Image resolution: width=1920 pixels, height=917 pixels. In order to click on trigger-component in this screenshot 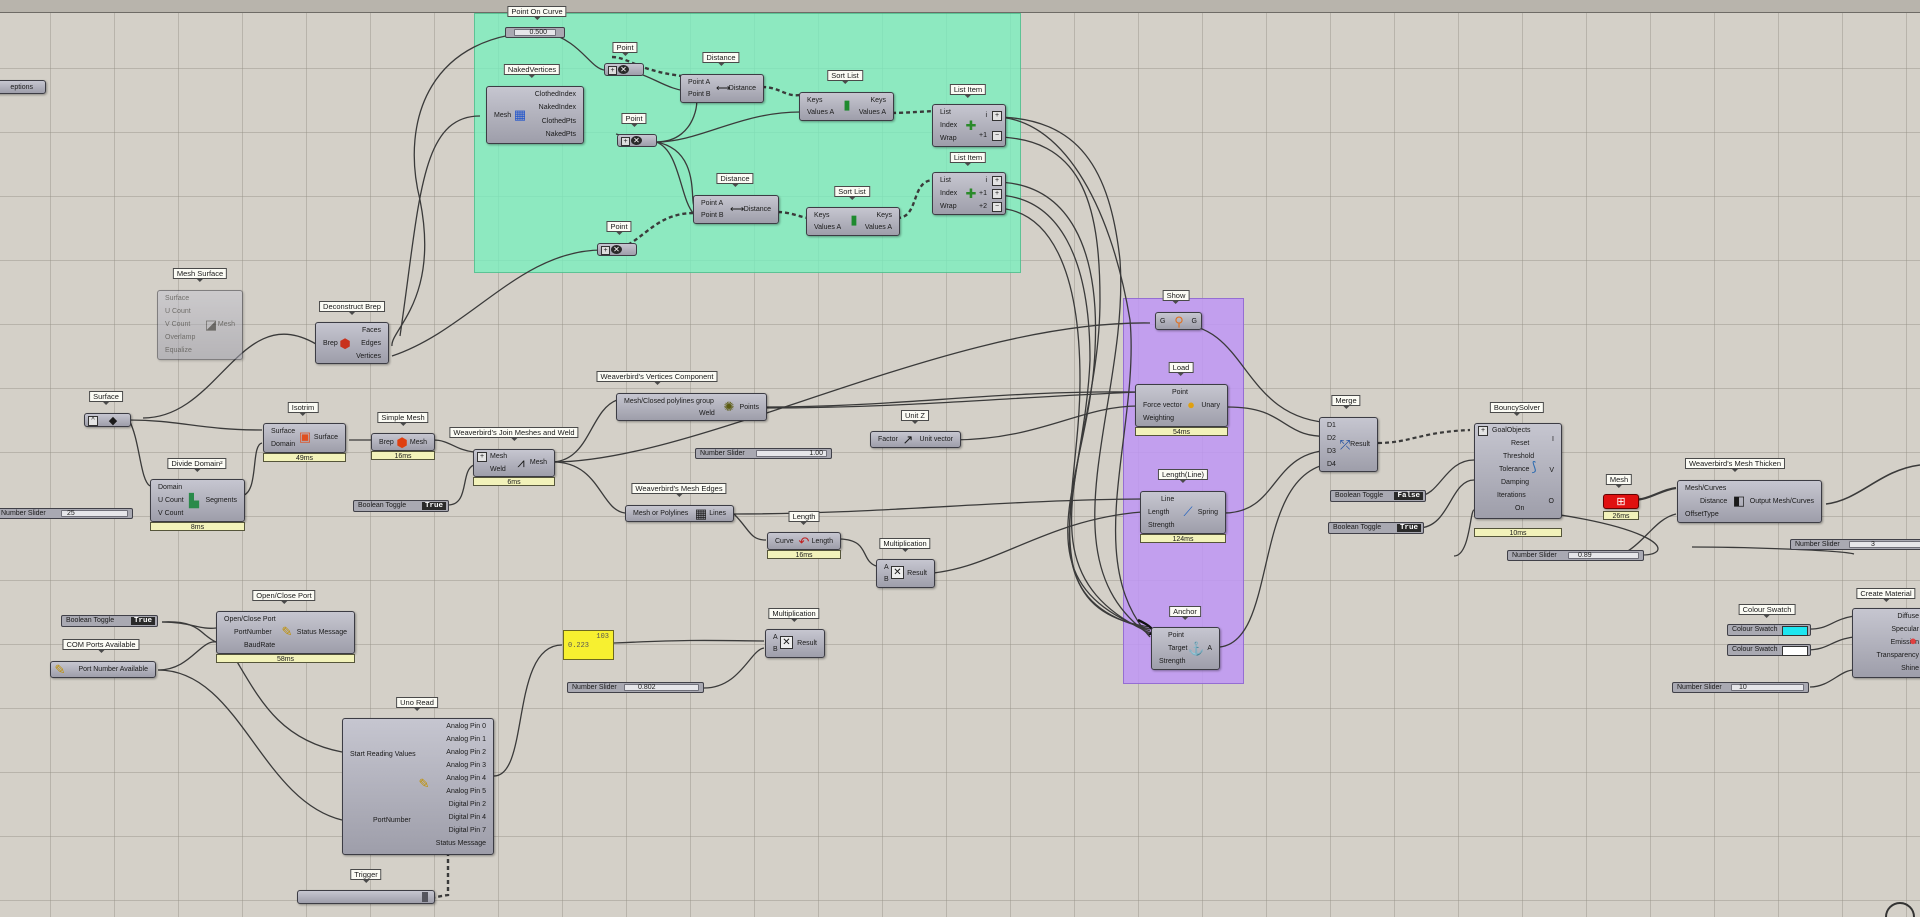, I will do `click(366, 897)`.